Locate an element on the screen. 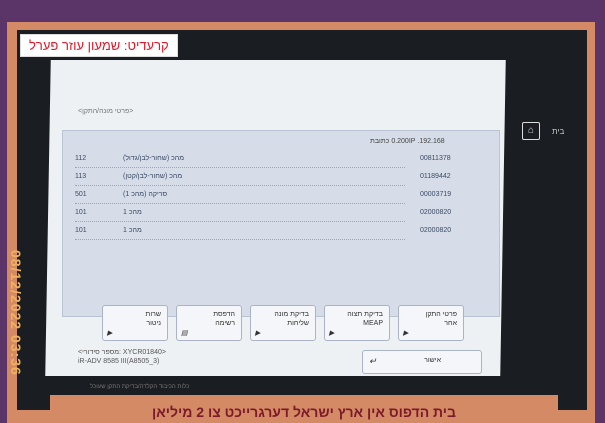 This screenshot has width=605, height=423. counter-desc: סריקה (מהכ 1) is located at coordinates (145, 194).